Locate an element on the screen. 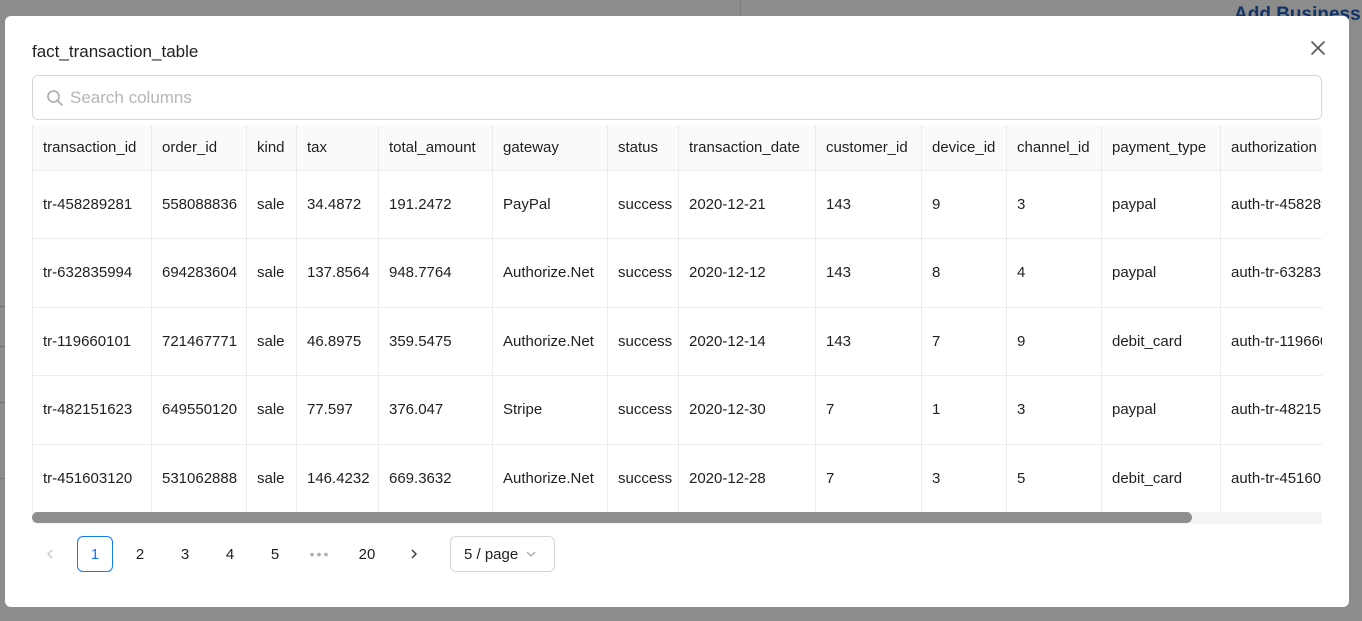  table-cell: 376.047 is located at coordinates (435, 410).